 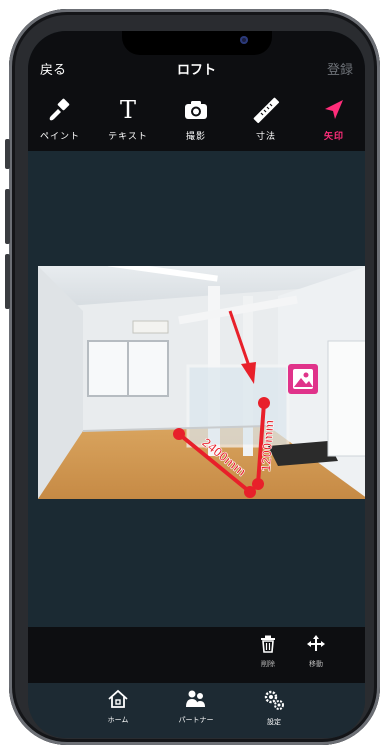 I want to click on tab-settings: 設定, so click(x=274, y=708).